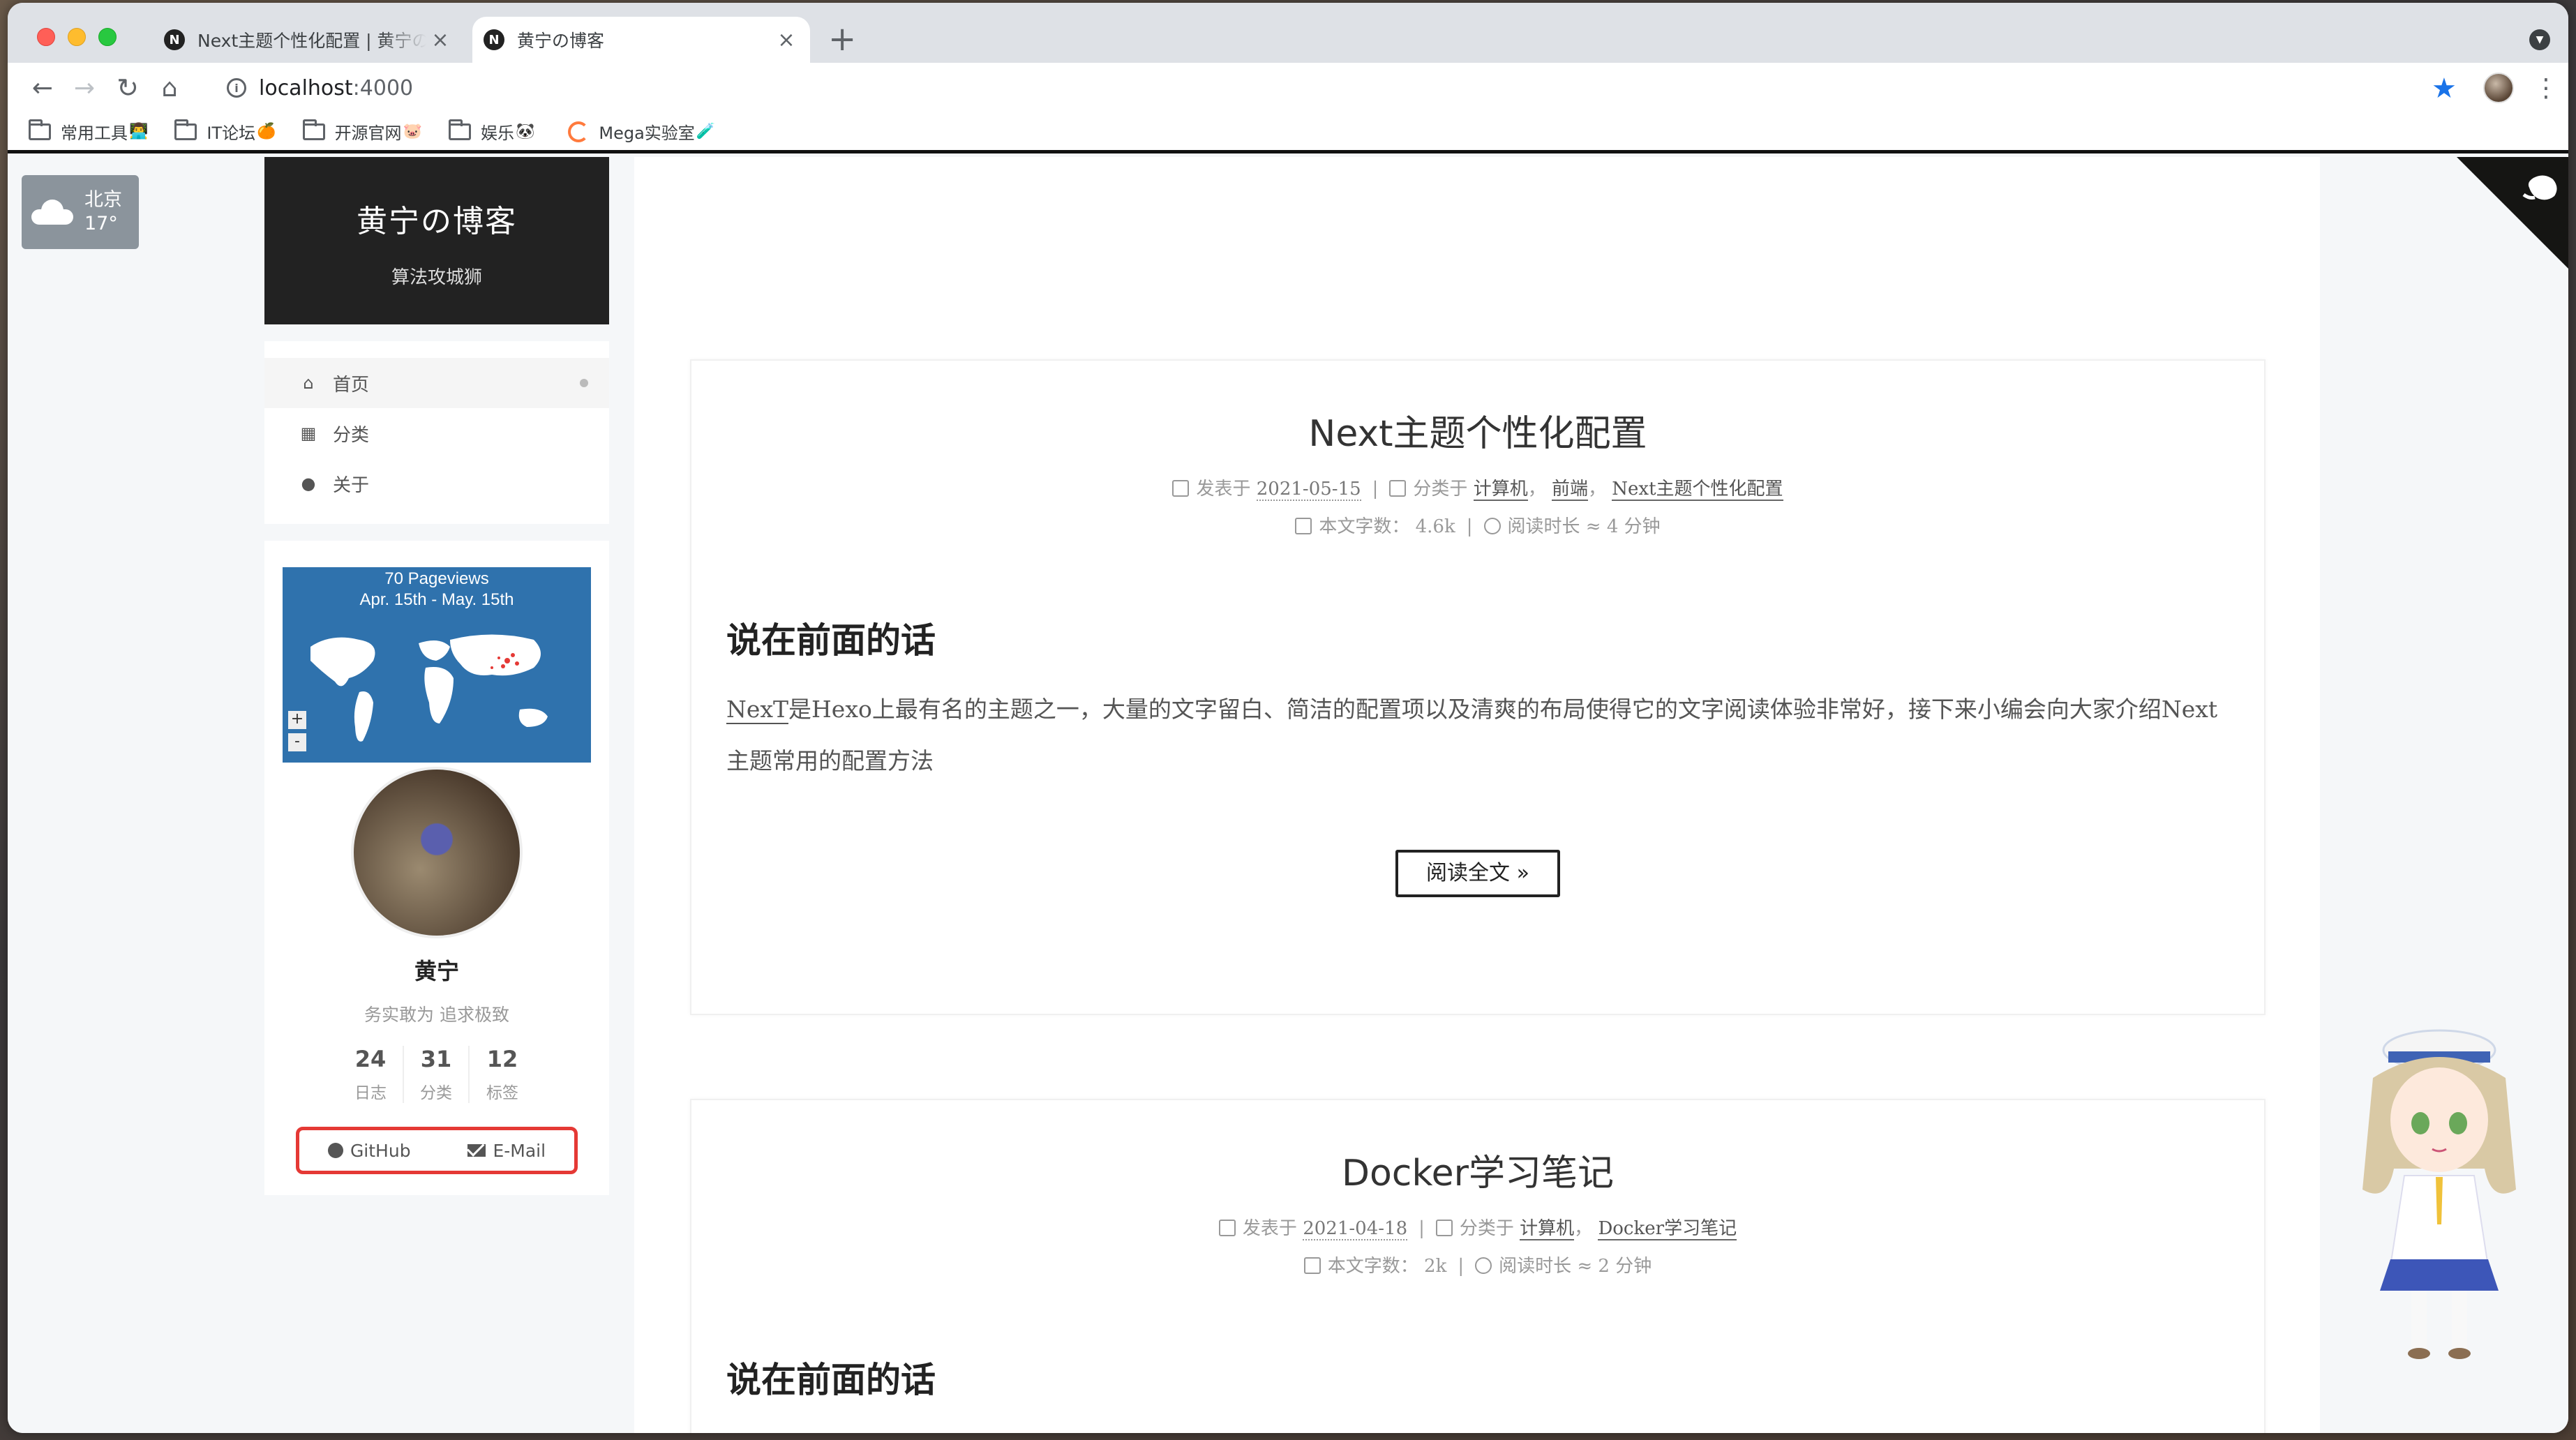 This screenshot has height=1440, width=2576. What do you see at coordinates (525, 131) in the screenshot?
I see `bookmark-emoji: 🐼` at bounding box center [525, 131].